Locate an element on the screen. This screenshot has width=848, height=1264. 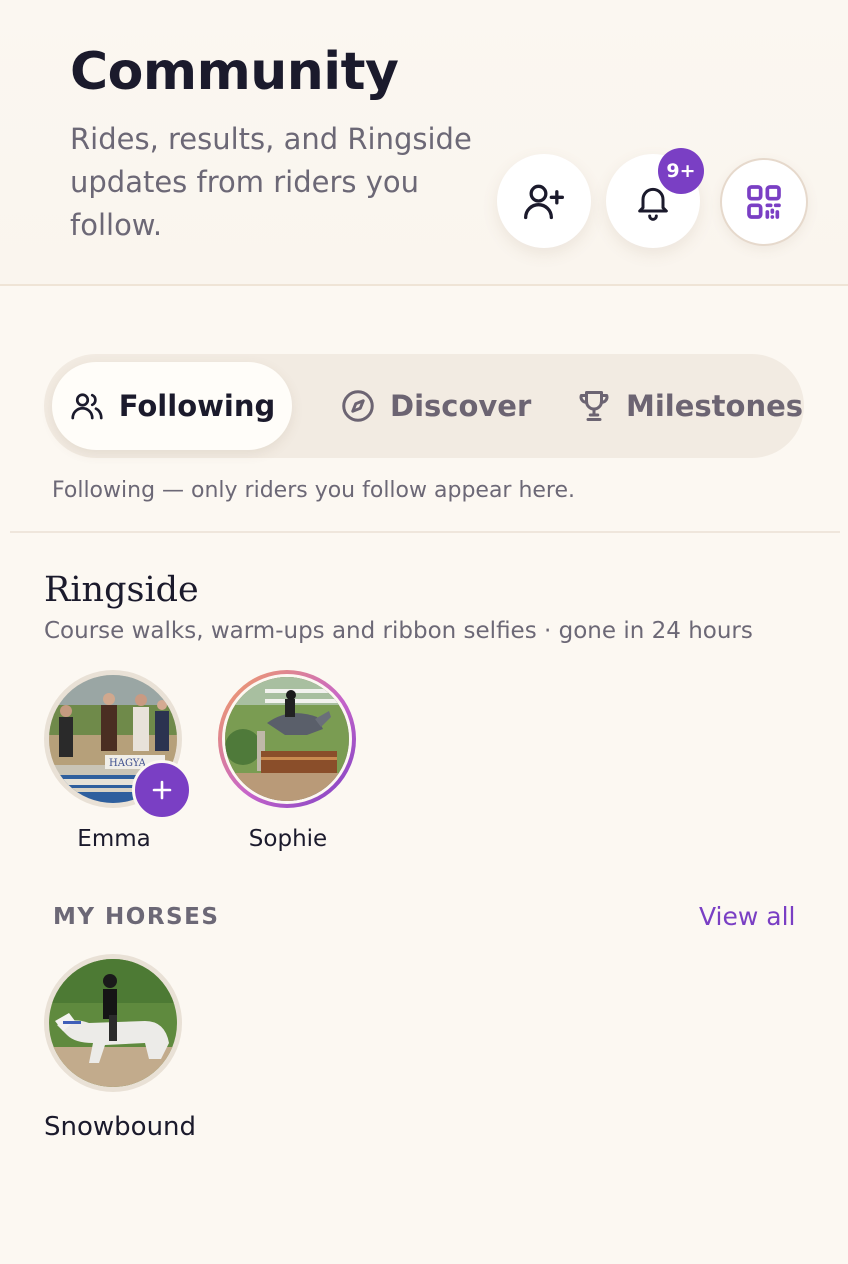
white-horse-rider-photo is located at coordinates (113, 1023).